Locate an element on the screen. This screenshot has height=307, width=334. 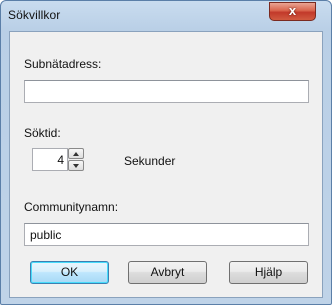
arrow-down-icon is located at coordinates (76, 166).